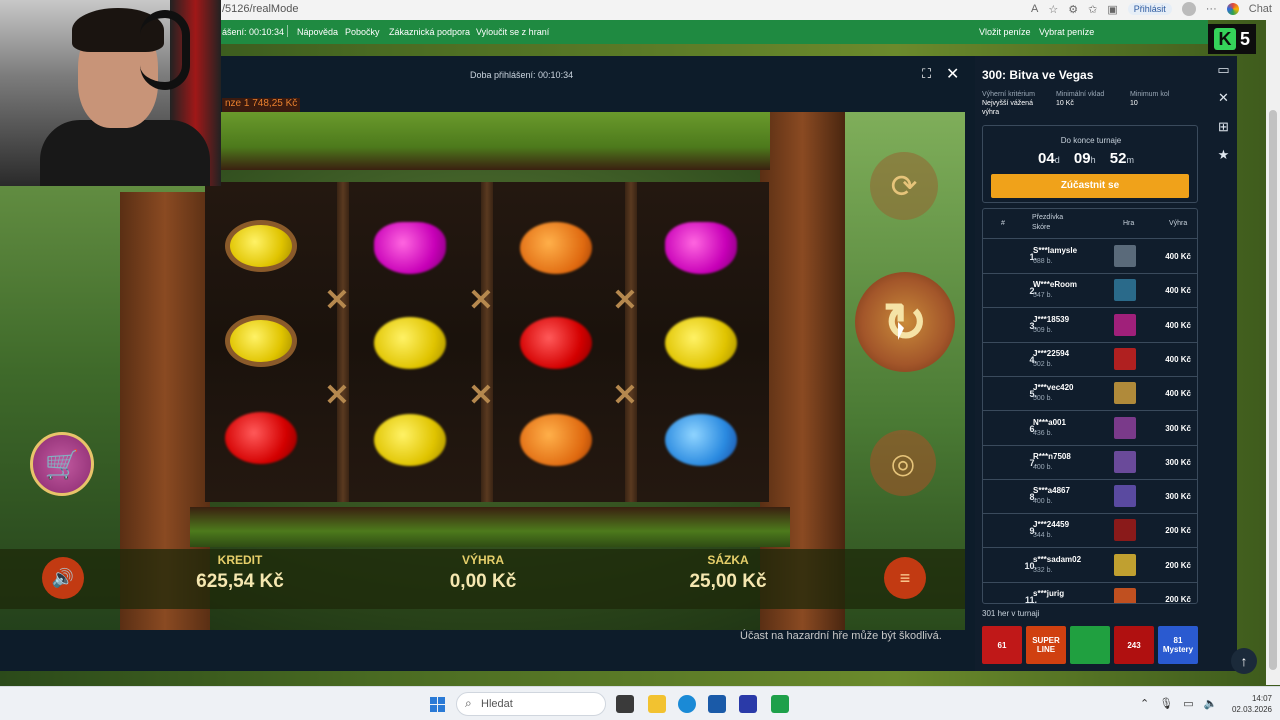 The image size is (1280, 720). What do you see at coordinates (1134, 645) in the screenshot?
I see `tournament-game-thumbnail: 243` at bounding box center [1134, 645].